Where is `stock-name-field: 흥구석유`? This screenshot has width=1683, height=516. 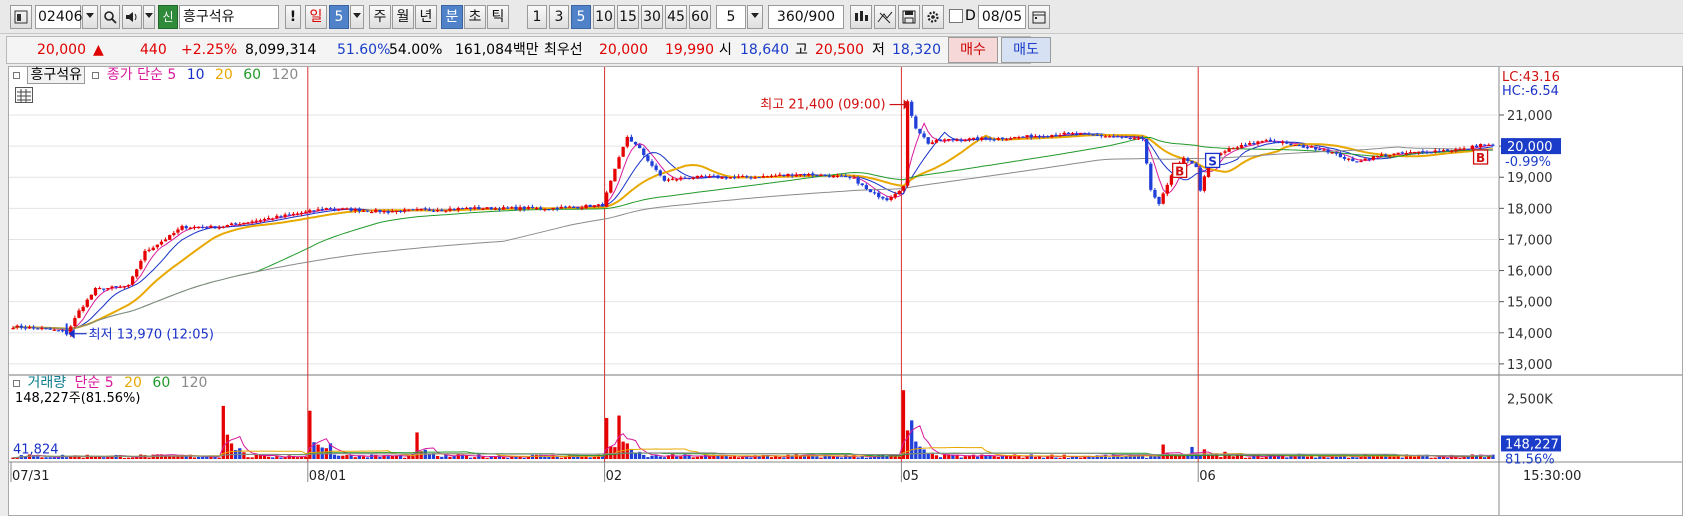 stock-name-field: 흥구석유 is located at coordinates (229, 17).